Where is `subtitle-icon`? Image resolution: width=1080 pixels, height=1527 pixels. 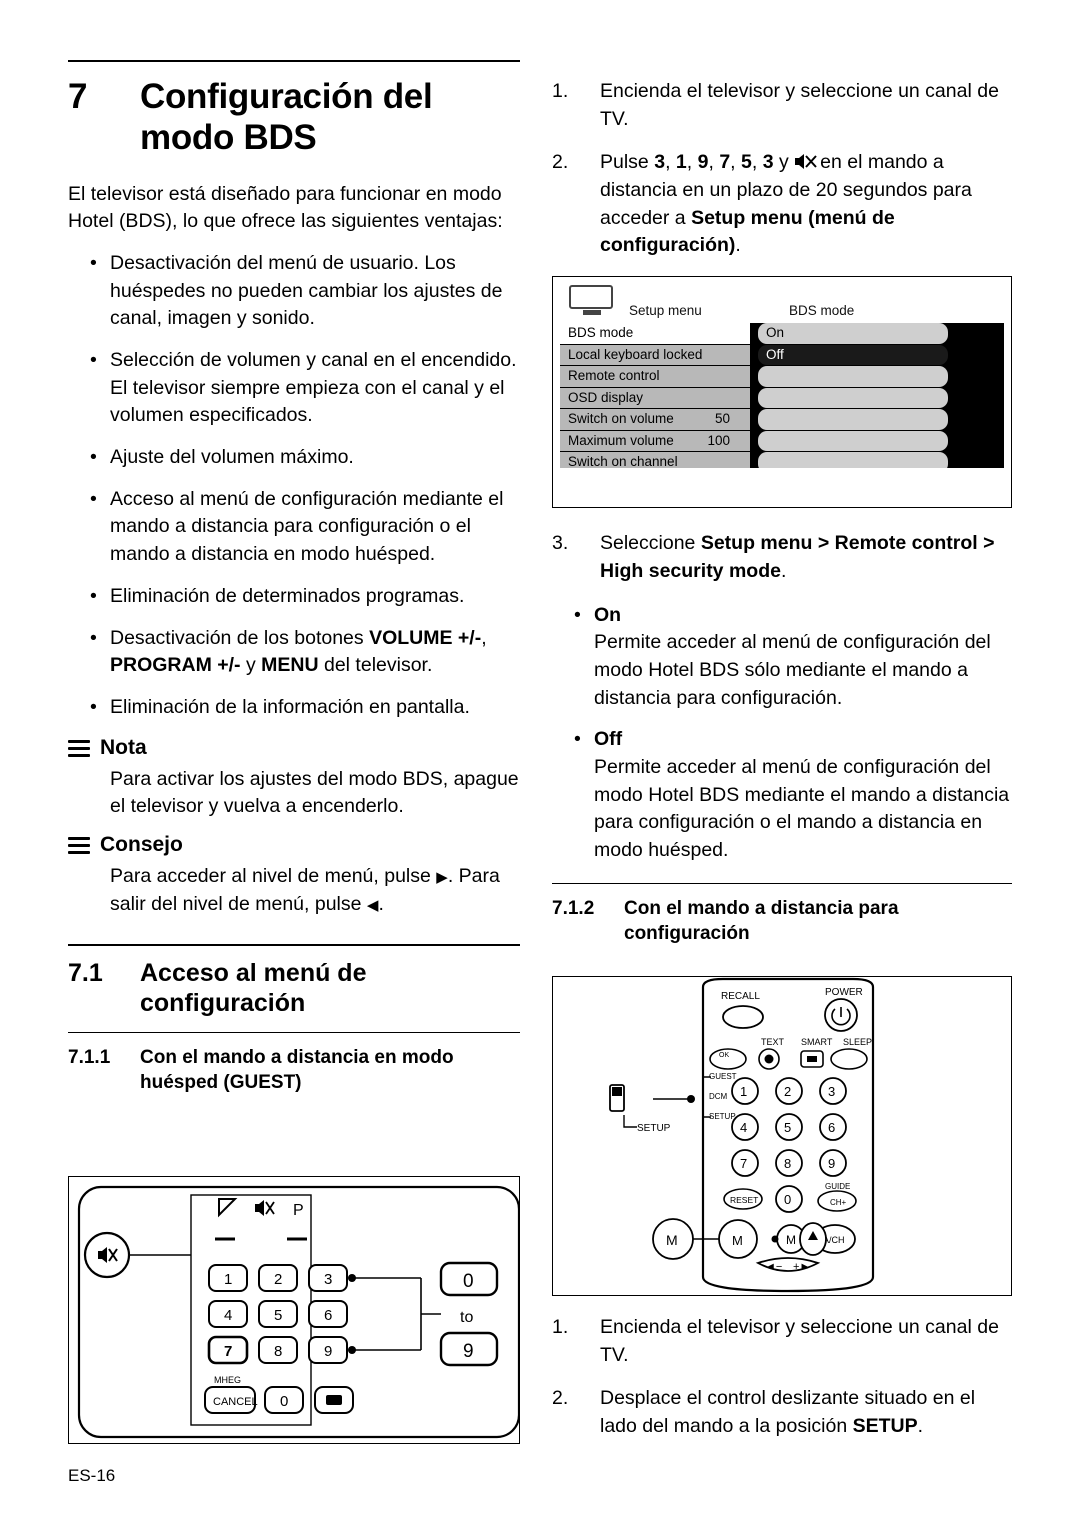 subtitle-icon is located at coordinates (334, 1400).